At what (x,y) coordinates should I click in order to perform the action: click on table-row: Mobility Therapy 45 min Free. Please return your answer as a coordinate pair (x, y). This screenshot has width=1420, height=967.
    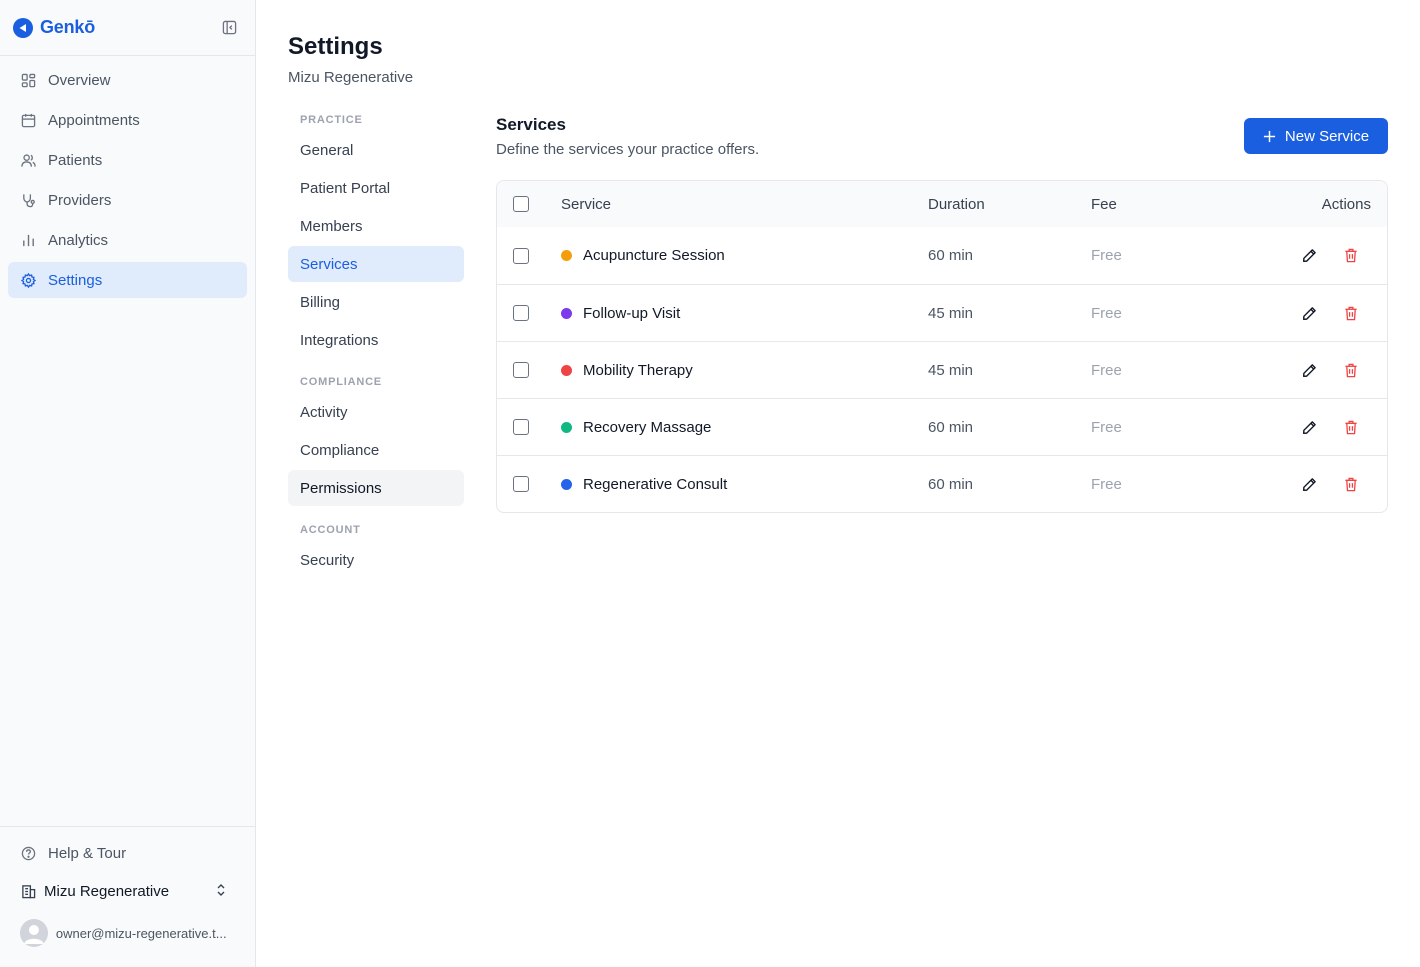
    Looking at the image, I should click on (942, 369).